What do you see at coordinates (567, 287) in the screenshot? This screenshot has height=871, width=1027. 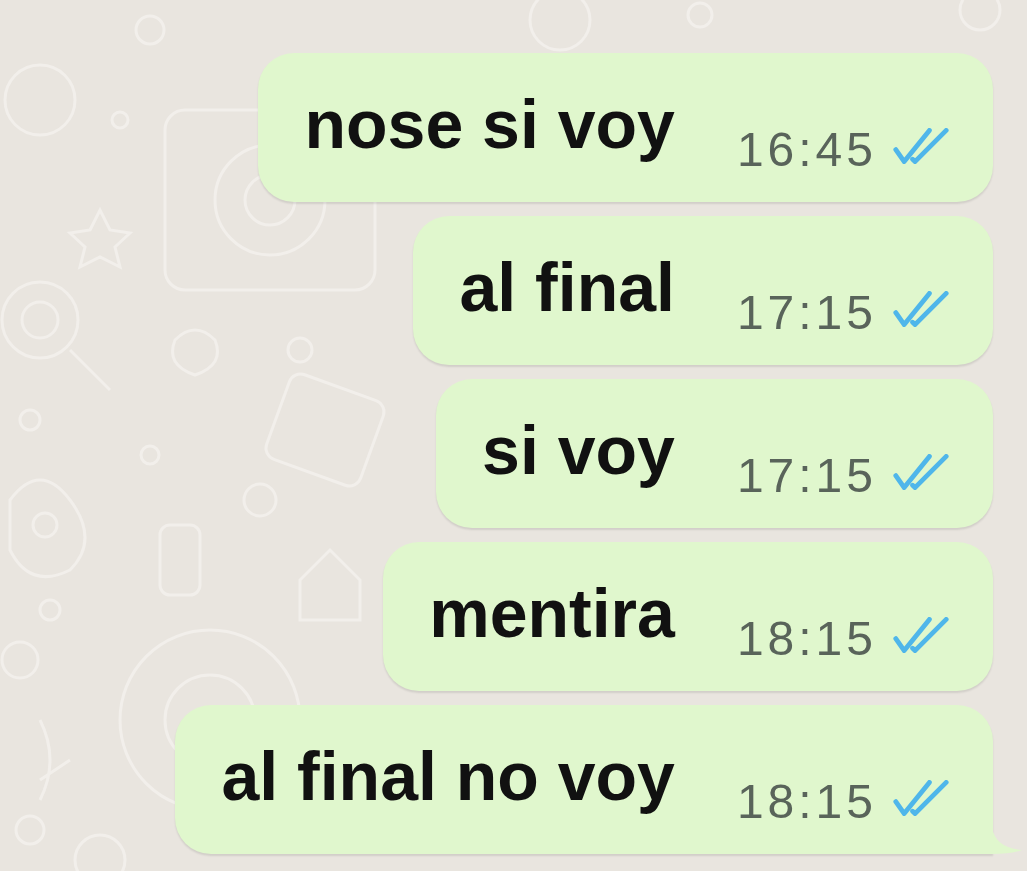 I see `message-text: al final` at bounding box center [567, 287].